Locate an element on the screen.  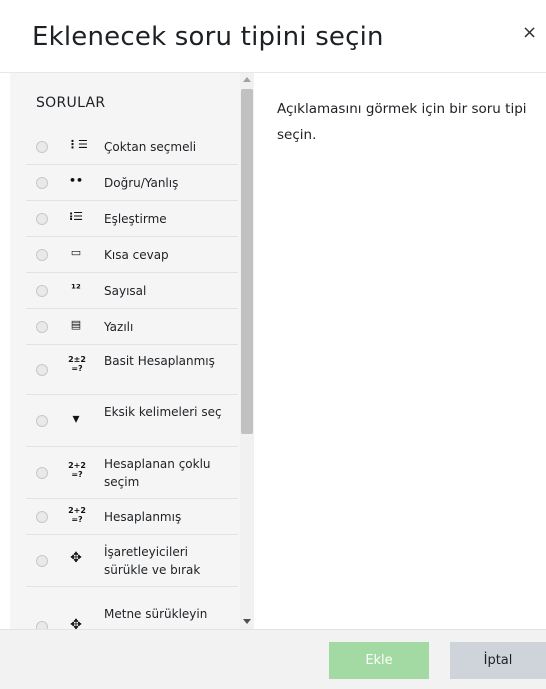
list-item-label: Eksik kelimeleri seç is located at coordinates (163, 412).